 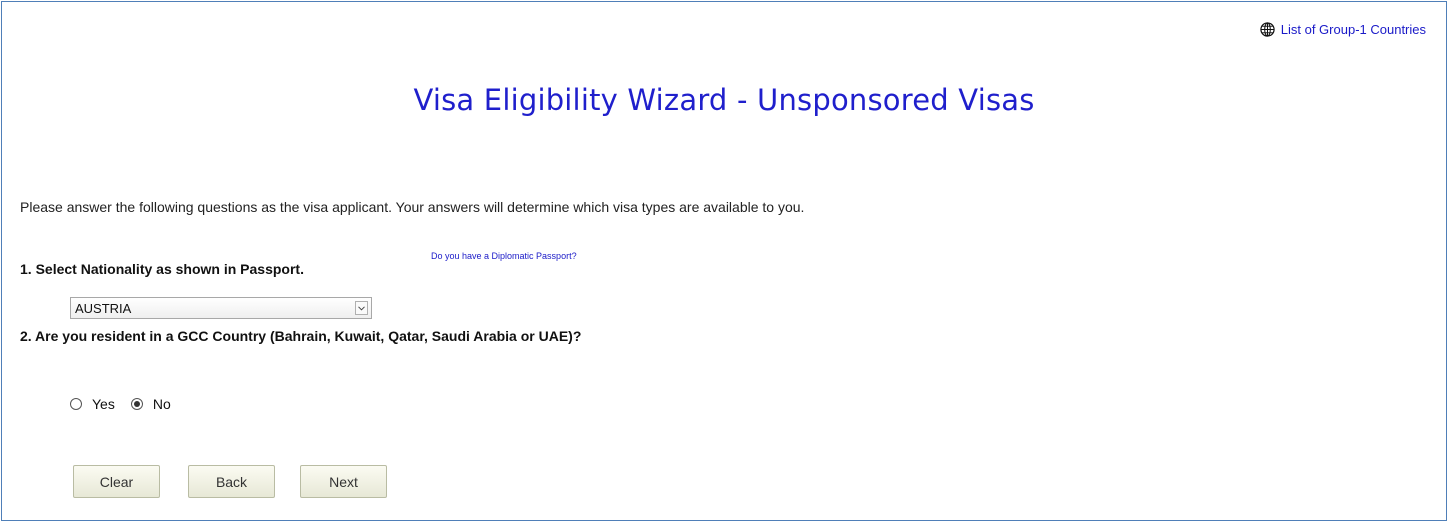 What do you see at coordinates (76, 404) in the screenshot?
I see `radio-yes-circle` at bounding box center [76, 404].